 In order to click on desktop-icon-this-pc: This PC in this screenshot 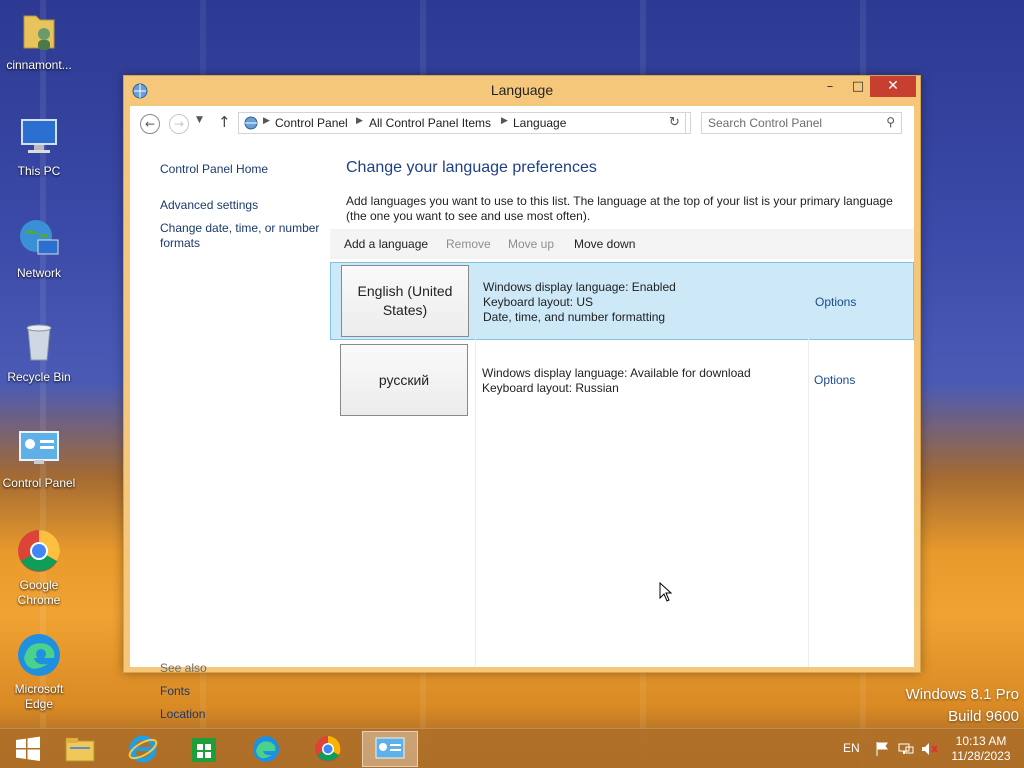, I will do `click(39, 146)`.